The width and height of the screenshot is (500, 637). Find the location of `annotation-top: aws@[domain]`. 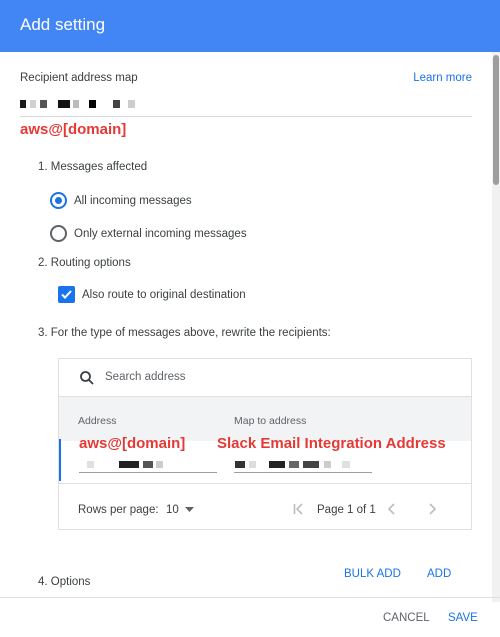

annotation-top: aws@[domain] is located at coordinates (73, 129).